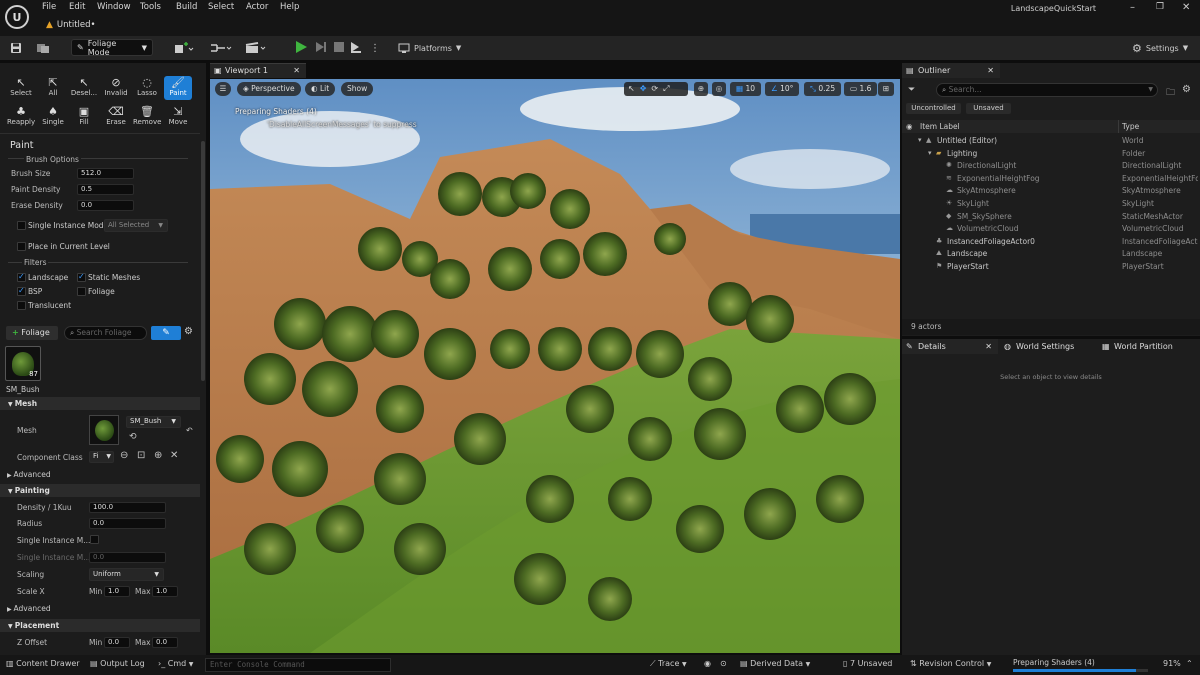 The image size is (1200, 675). I want to click on density-input: 100.0, so click(127, 507).